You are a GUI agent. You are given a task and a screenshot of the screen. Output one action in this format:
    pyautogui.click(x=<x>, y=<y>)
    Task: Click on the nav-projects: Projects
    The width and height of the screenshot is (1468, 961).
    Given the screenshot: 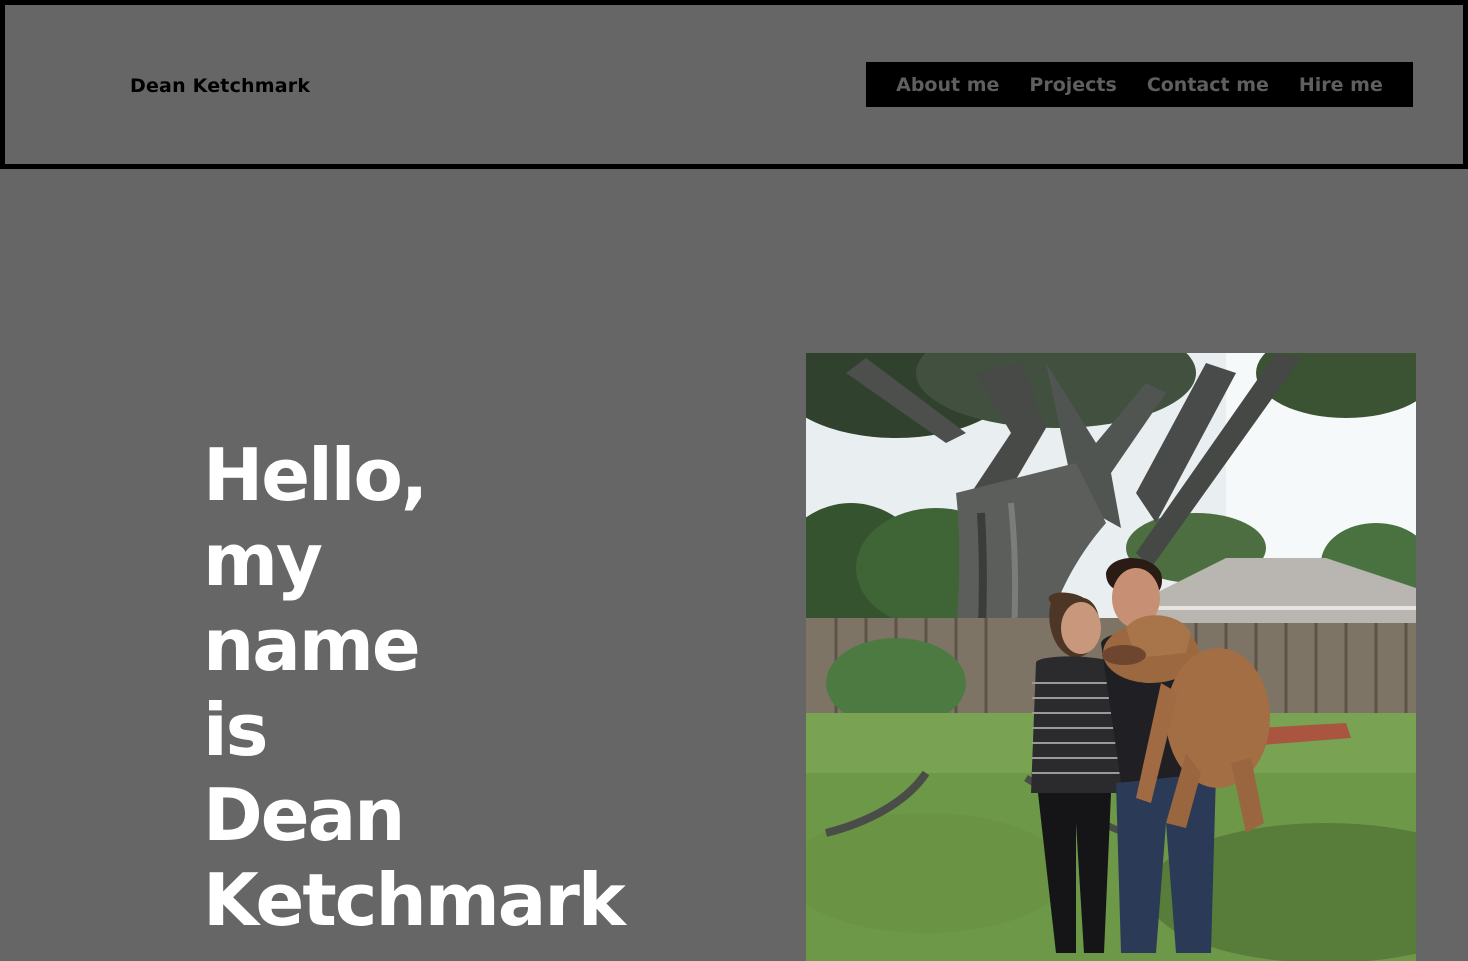 What is the action you would take?
    pyautogui.click(x=1072, y=85)
    